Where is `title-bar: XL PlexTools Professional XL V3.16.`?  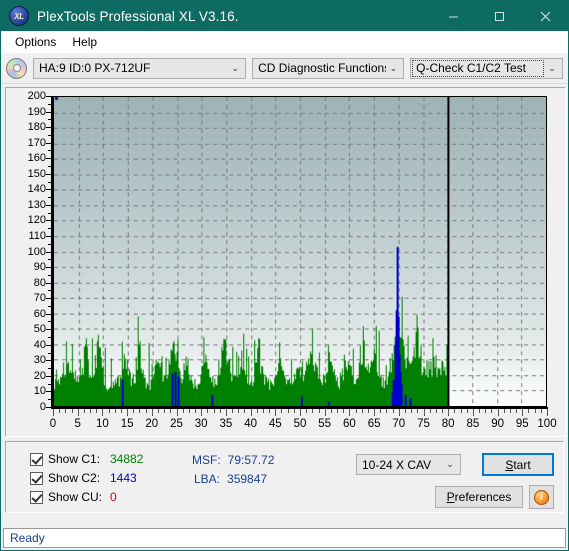
title-bar: XL PlexTools Professional XL V3.16. is located at coordinates (284, 16).